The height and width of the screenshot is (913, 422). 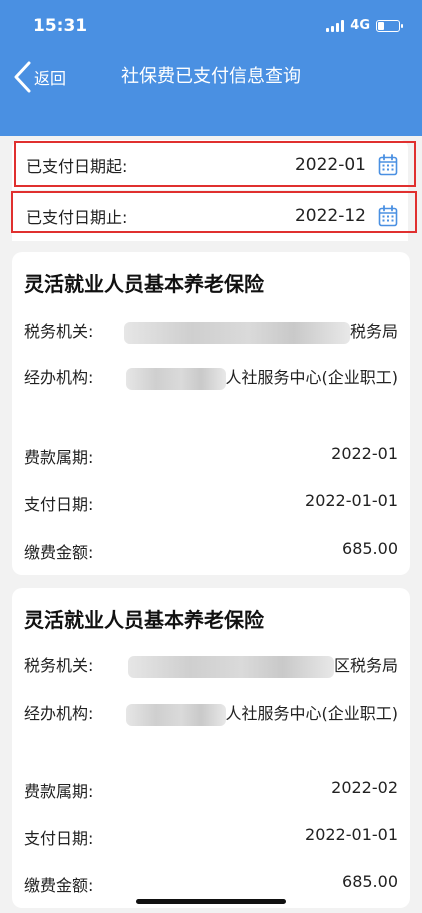 I want to click on start-date-row: 已支付日期起: 2022-01, so click(x=210, y=165).